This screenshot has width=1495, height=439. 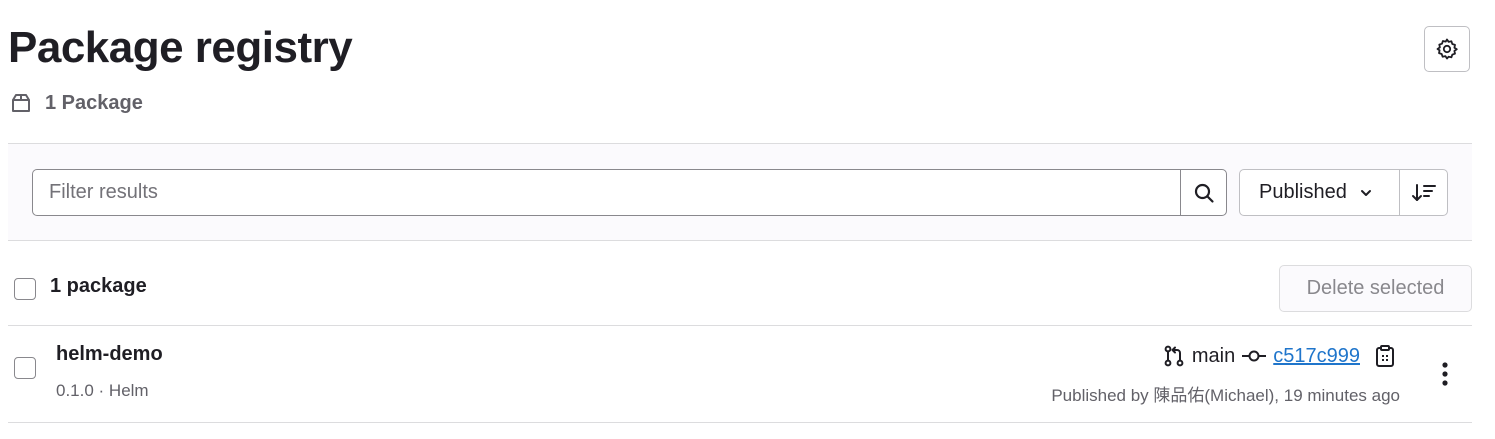 I want to click on chevron-down-icon, so click(x=1366, y=193).